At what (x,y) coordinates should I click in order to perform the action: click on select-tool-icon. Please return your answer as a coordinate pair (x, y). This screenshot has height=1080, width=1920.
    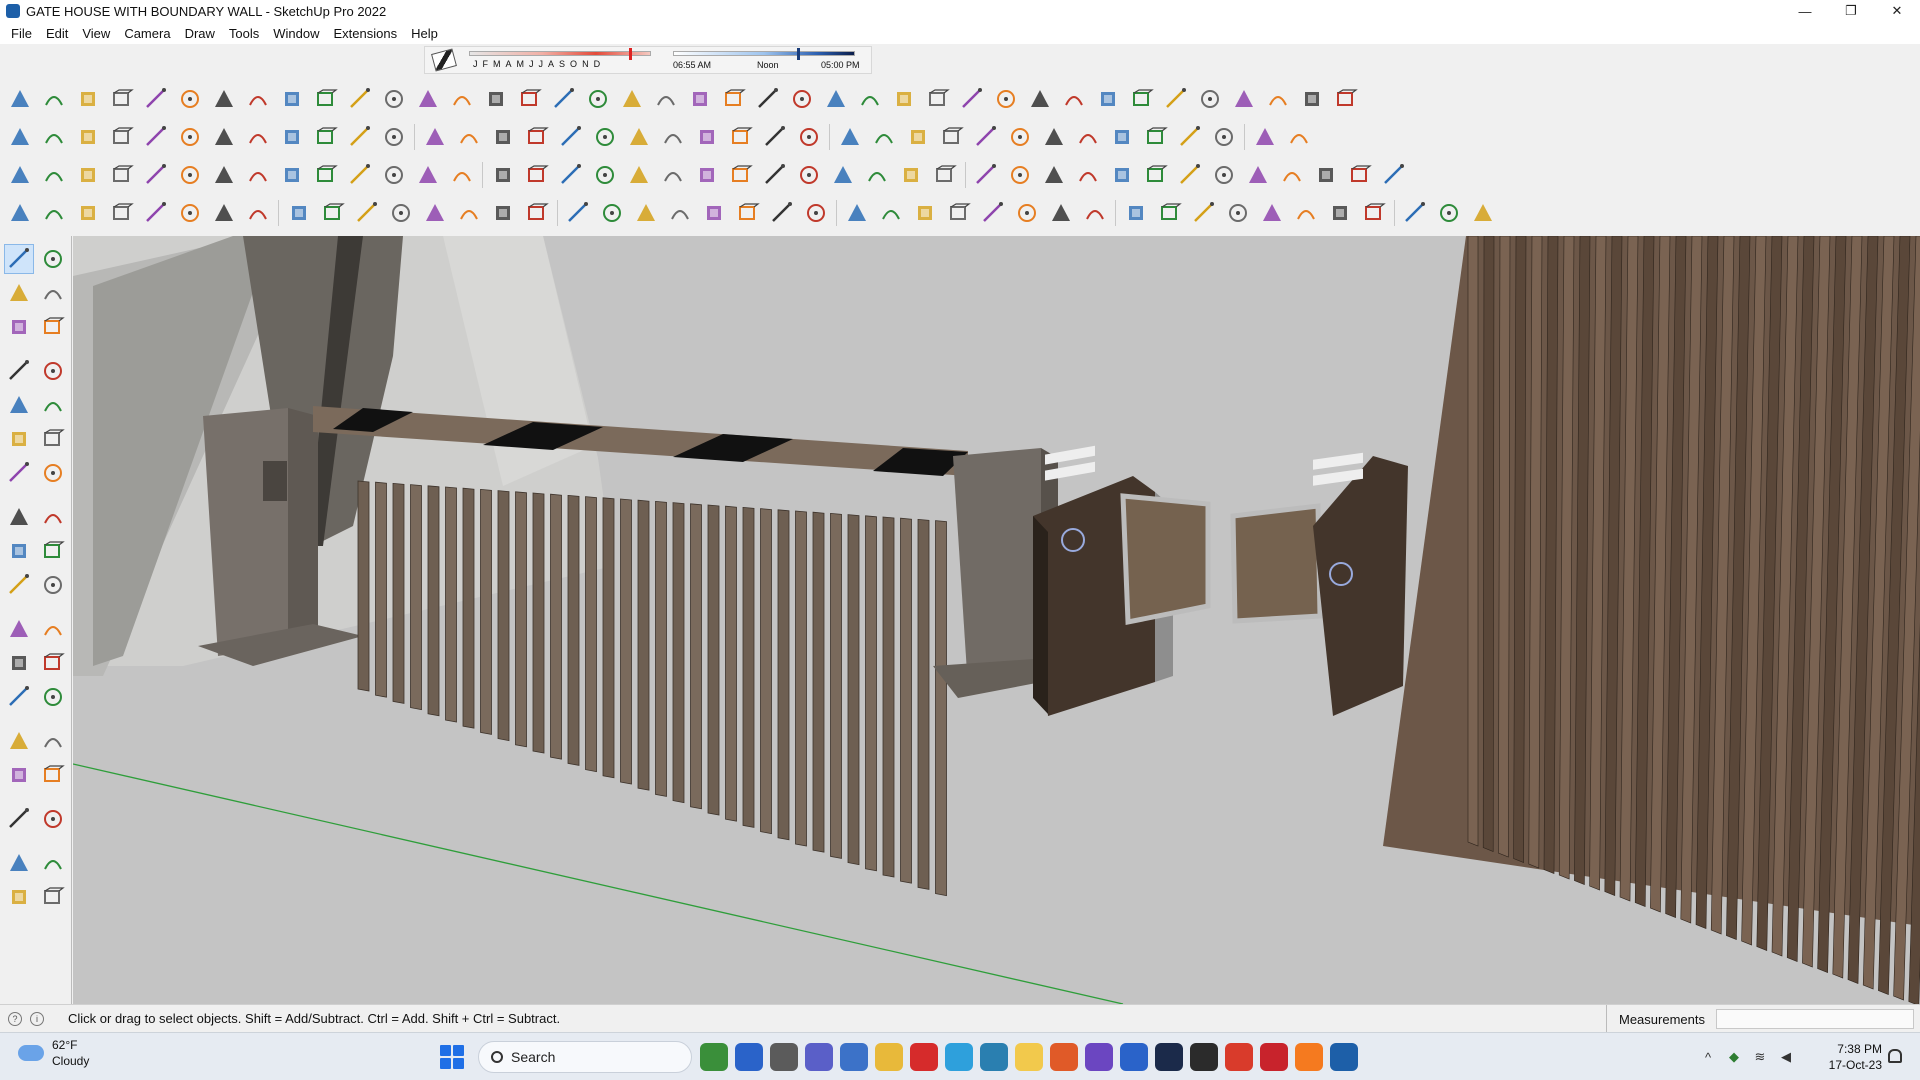
    Looking at the image, I should click on (19, 259).